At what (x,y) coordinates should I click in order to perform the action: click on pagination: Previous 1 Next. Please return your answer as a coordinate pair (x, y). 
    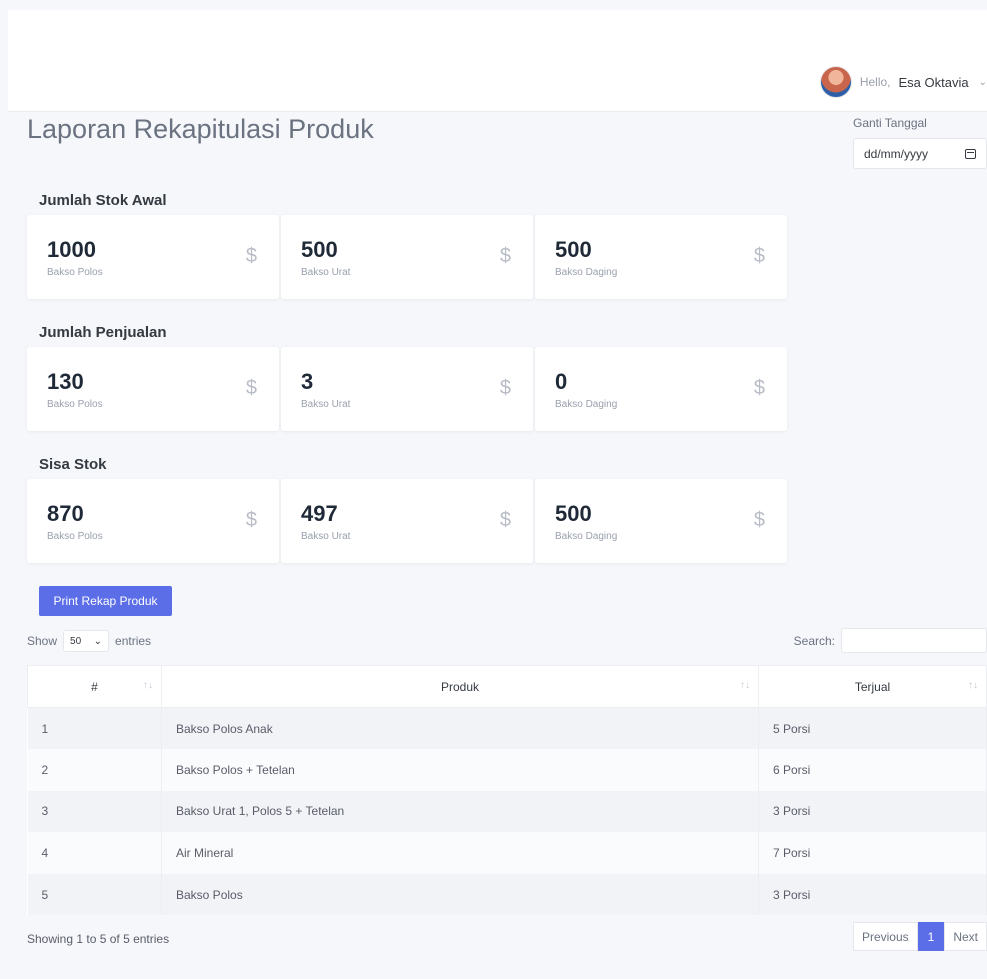
    Looking at the image, I should click on (919, 936).